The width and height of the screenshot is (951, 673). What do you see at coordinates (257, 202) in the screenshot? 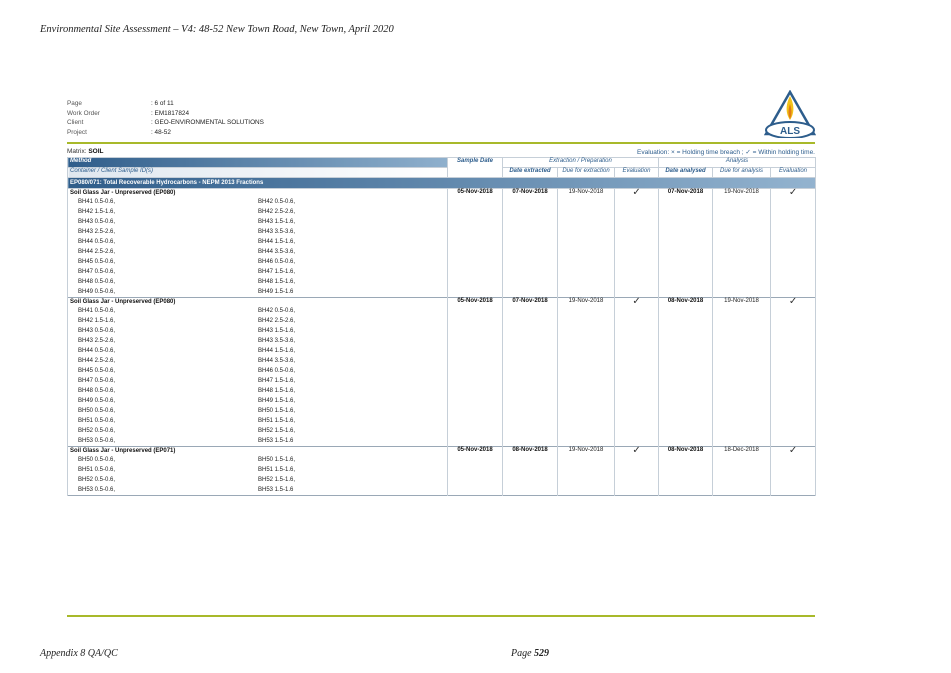
I see `sample-pair: BH41 0.5-0.6, BH42 0.5-0.6,` at bounding box center [257, 202].